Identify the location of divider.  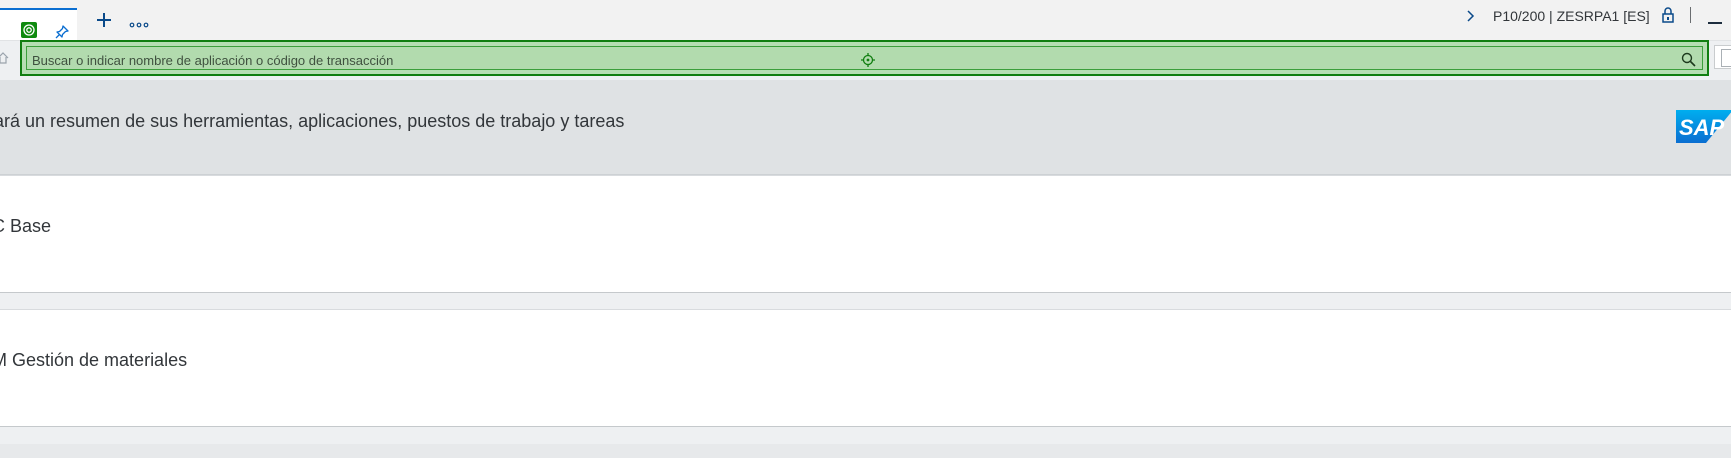
(1690, 15).